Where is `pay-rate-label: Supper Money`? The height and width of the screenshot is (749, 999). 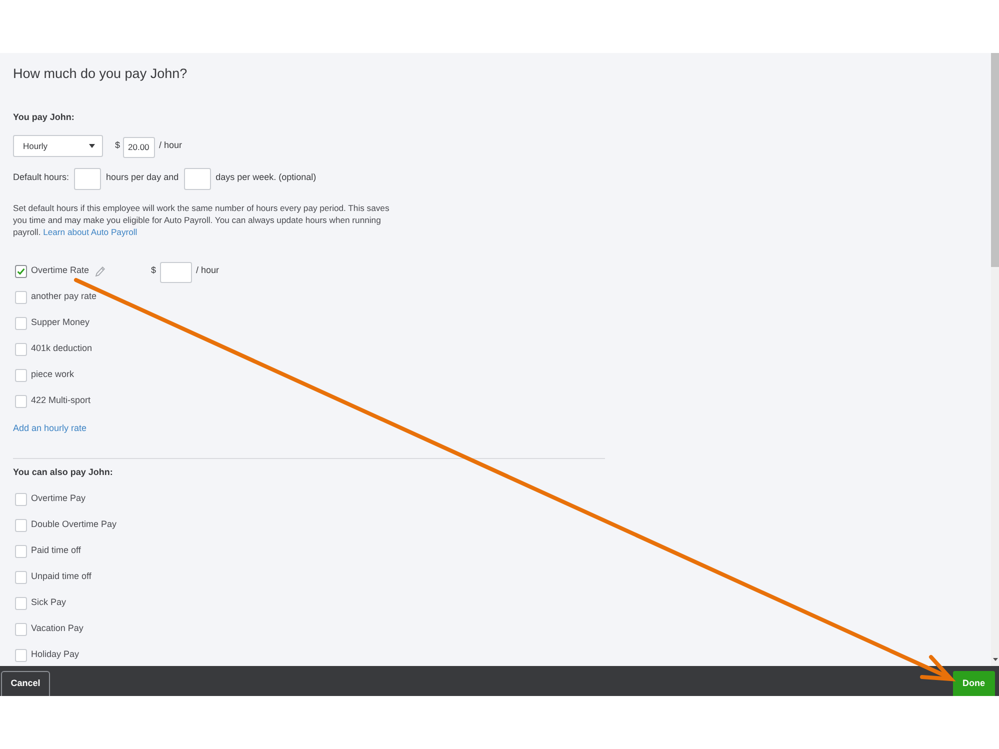 pay-rate-label: Supper Money is located at coordinates (60, 323).